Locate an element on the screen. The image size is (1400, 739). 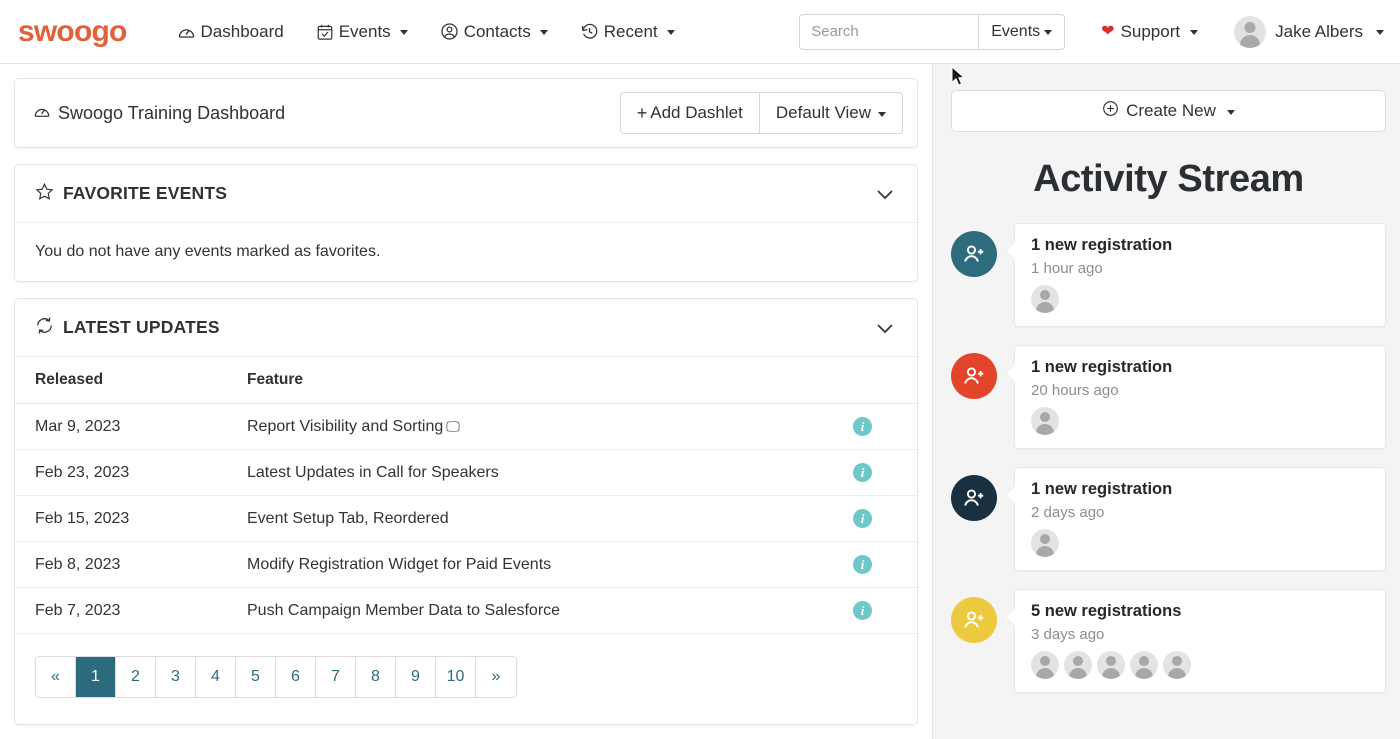
nav-label-events: Events is located at coordinates (364, 31).